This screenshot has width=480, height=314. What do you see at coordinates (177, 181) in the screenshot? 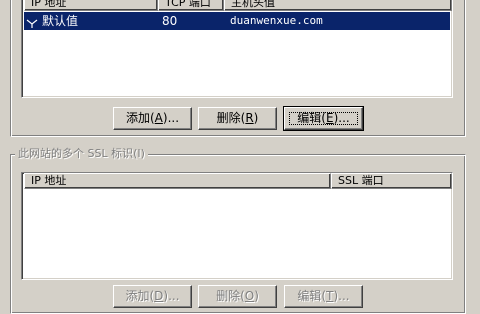
I see `ssl-column-header-ip: IP 地址` at bounding box center [177, 181].